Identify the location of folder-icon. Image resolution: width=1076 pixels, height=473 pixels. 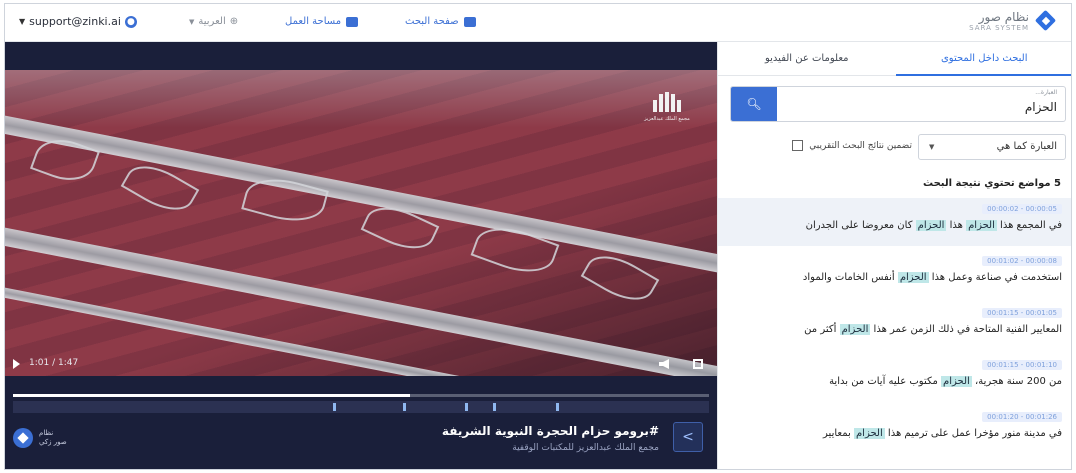
(352, 21).